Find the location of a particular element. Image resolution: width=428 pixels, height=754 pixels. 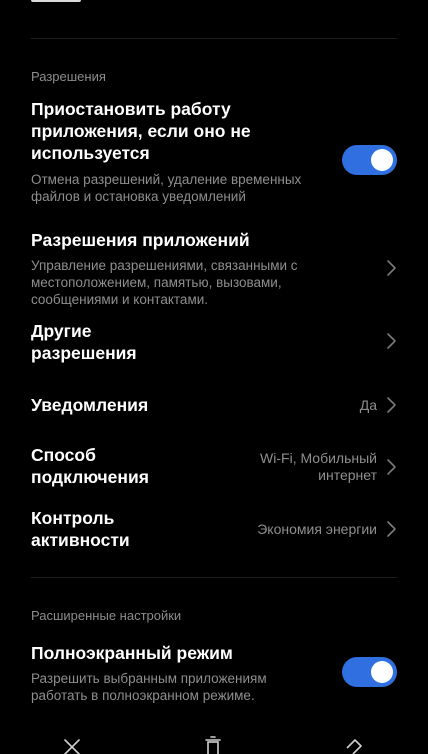

previous-section-title-fragment is located at coordinates (61, 2).